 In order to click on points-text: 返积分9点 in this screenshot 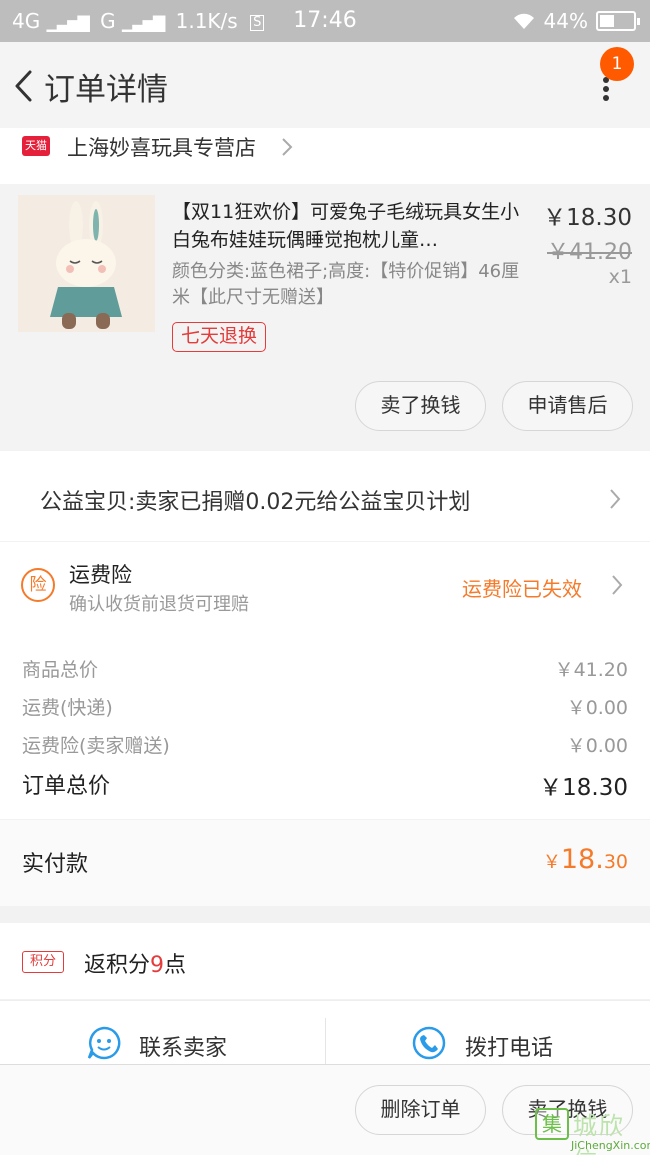, I will do `click(135, 963)`.